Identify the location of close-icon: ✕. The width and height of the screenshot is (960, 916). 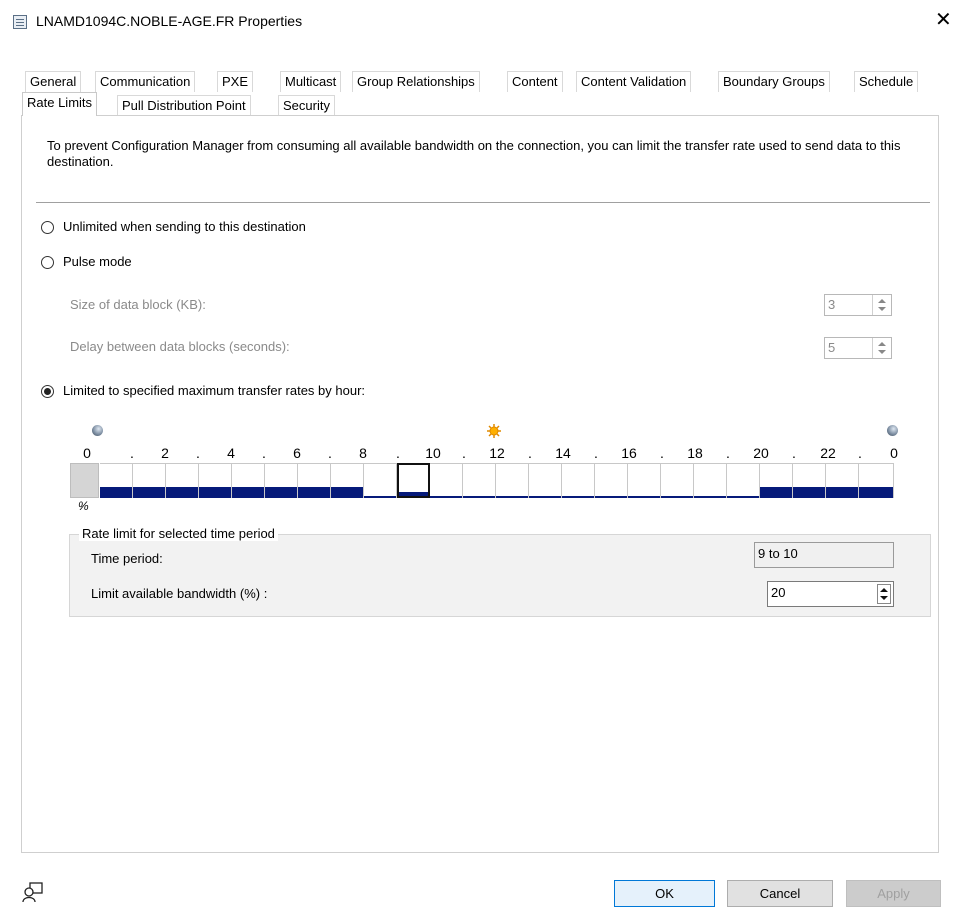
(943, 20).